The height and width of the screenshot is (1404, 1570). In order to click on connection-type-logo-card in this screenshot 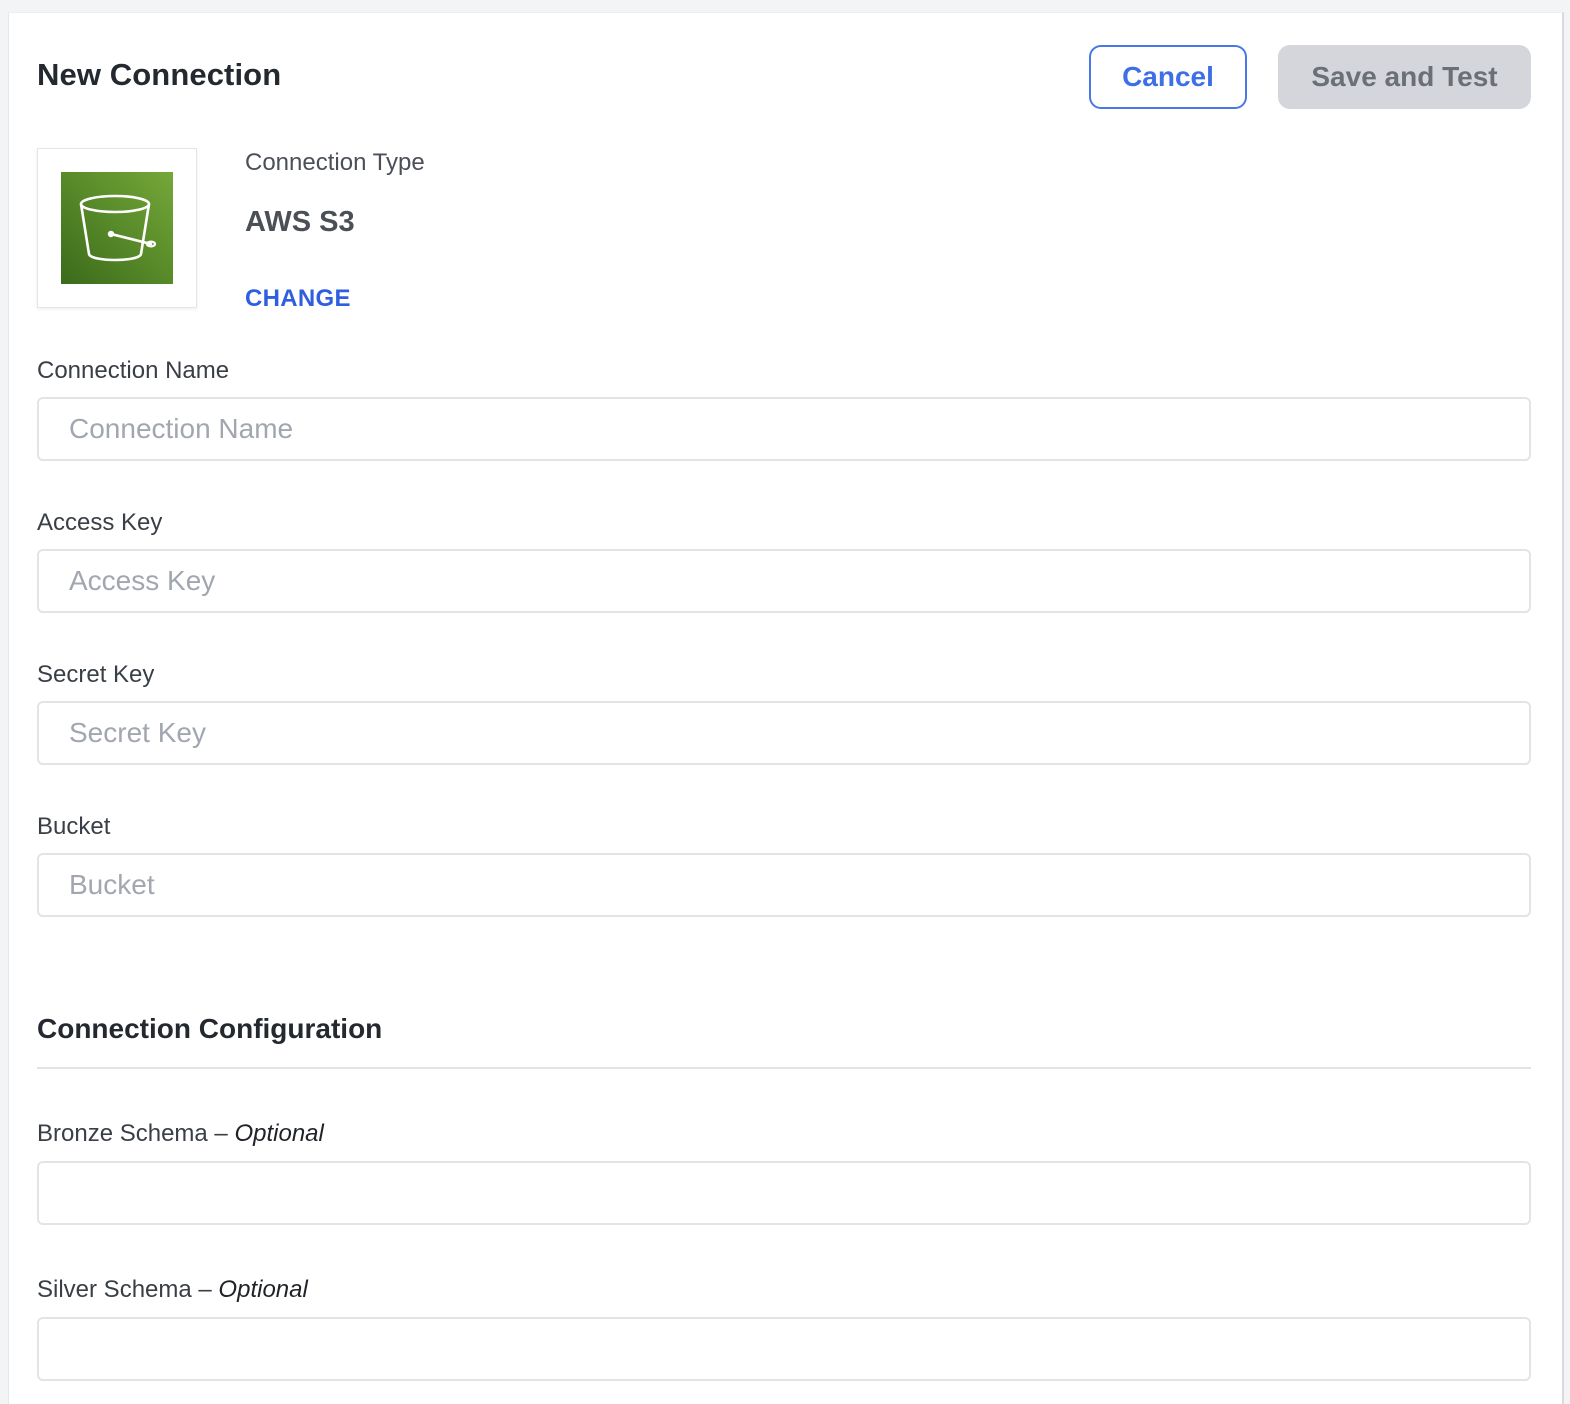, I will do `click(117, 228)`.